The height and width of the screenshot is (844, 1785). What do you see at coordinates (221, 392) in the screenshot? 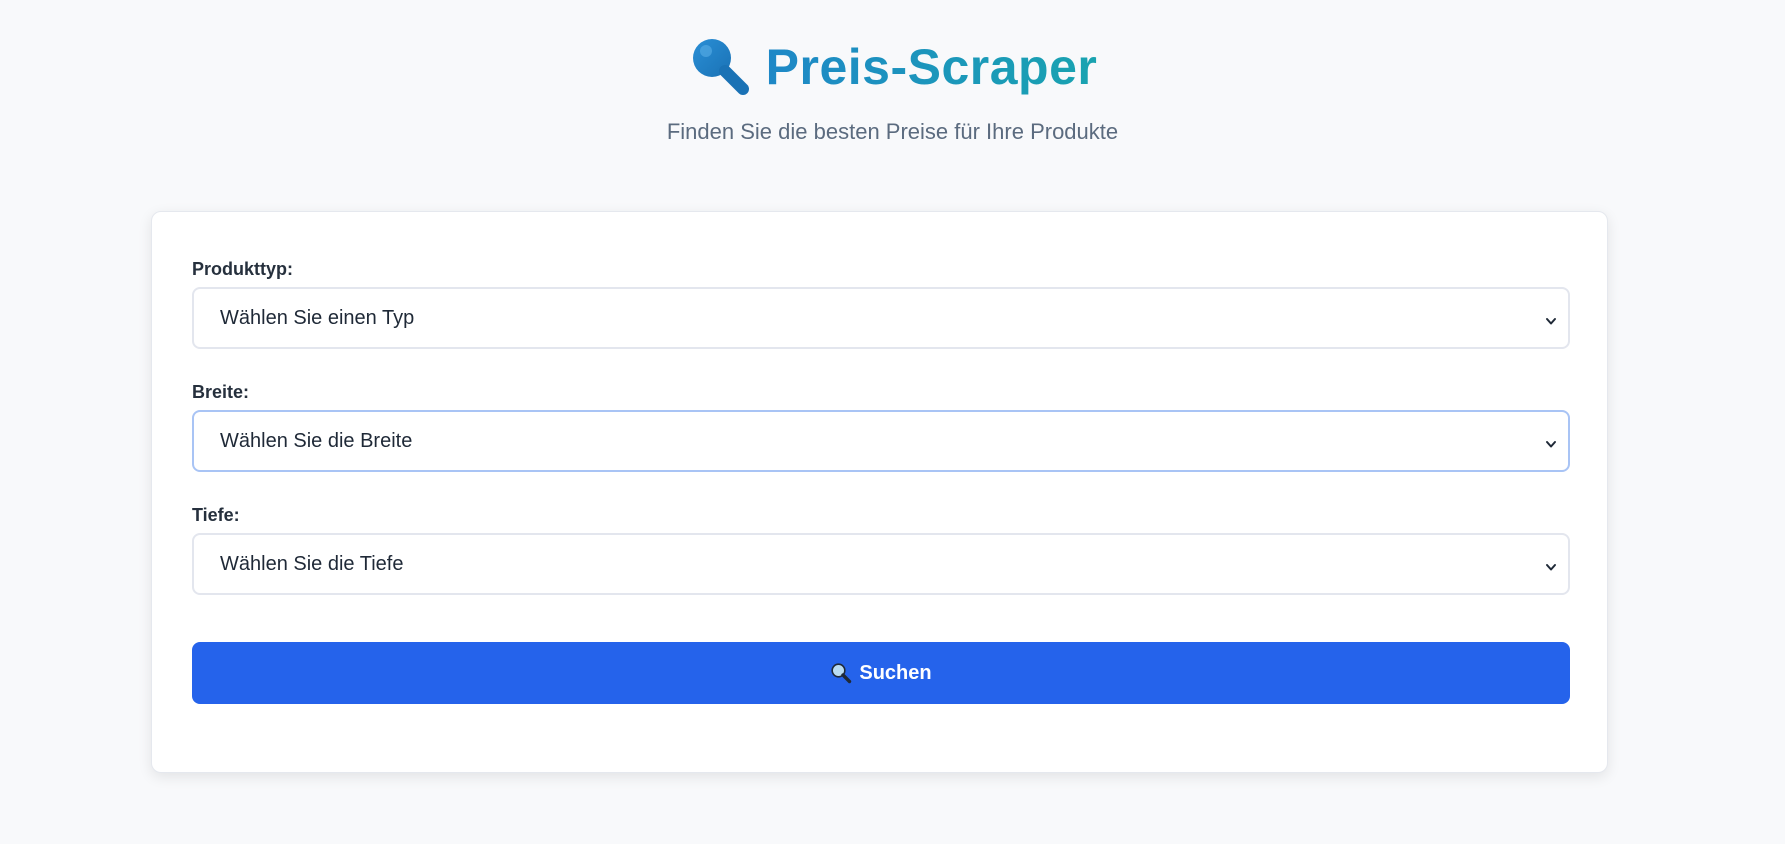
I see `width-label: Breite:` at bounding box center [221, 392].